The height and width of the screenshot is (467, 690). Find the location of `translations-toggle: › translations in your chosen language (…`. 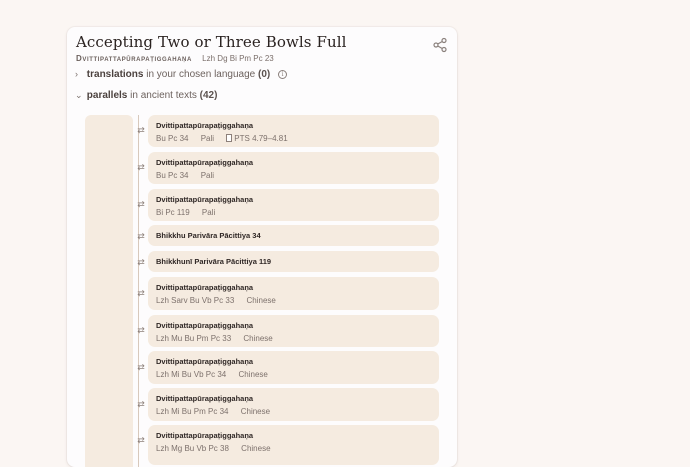

translations-toggle: › translations in your chosen language (… is located at coordinates (181, 74).